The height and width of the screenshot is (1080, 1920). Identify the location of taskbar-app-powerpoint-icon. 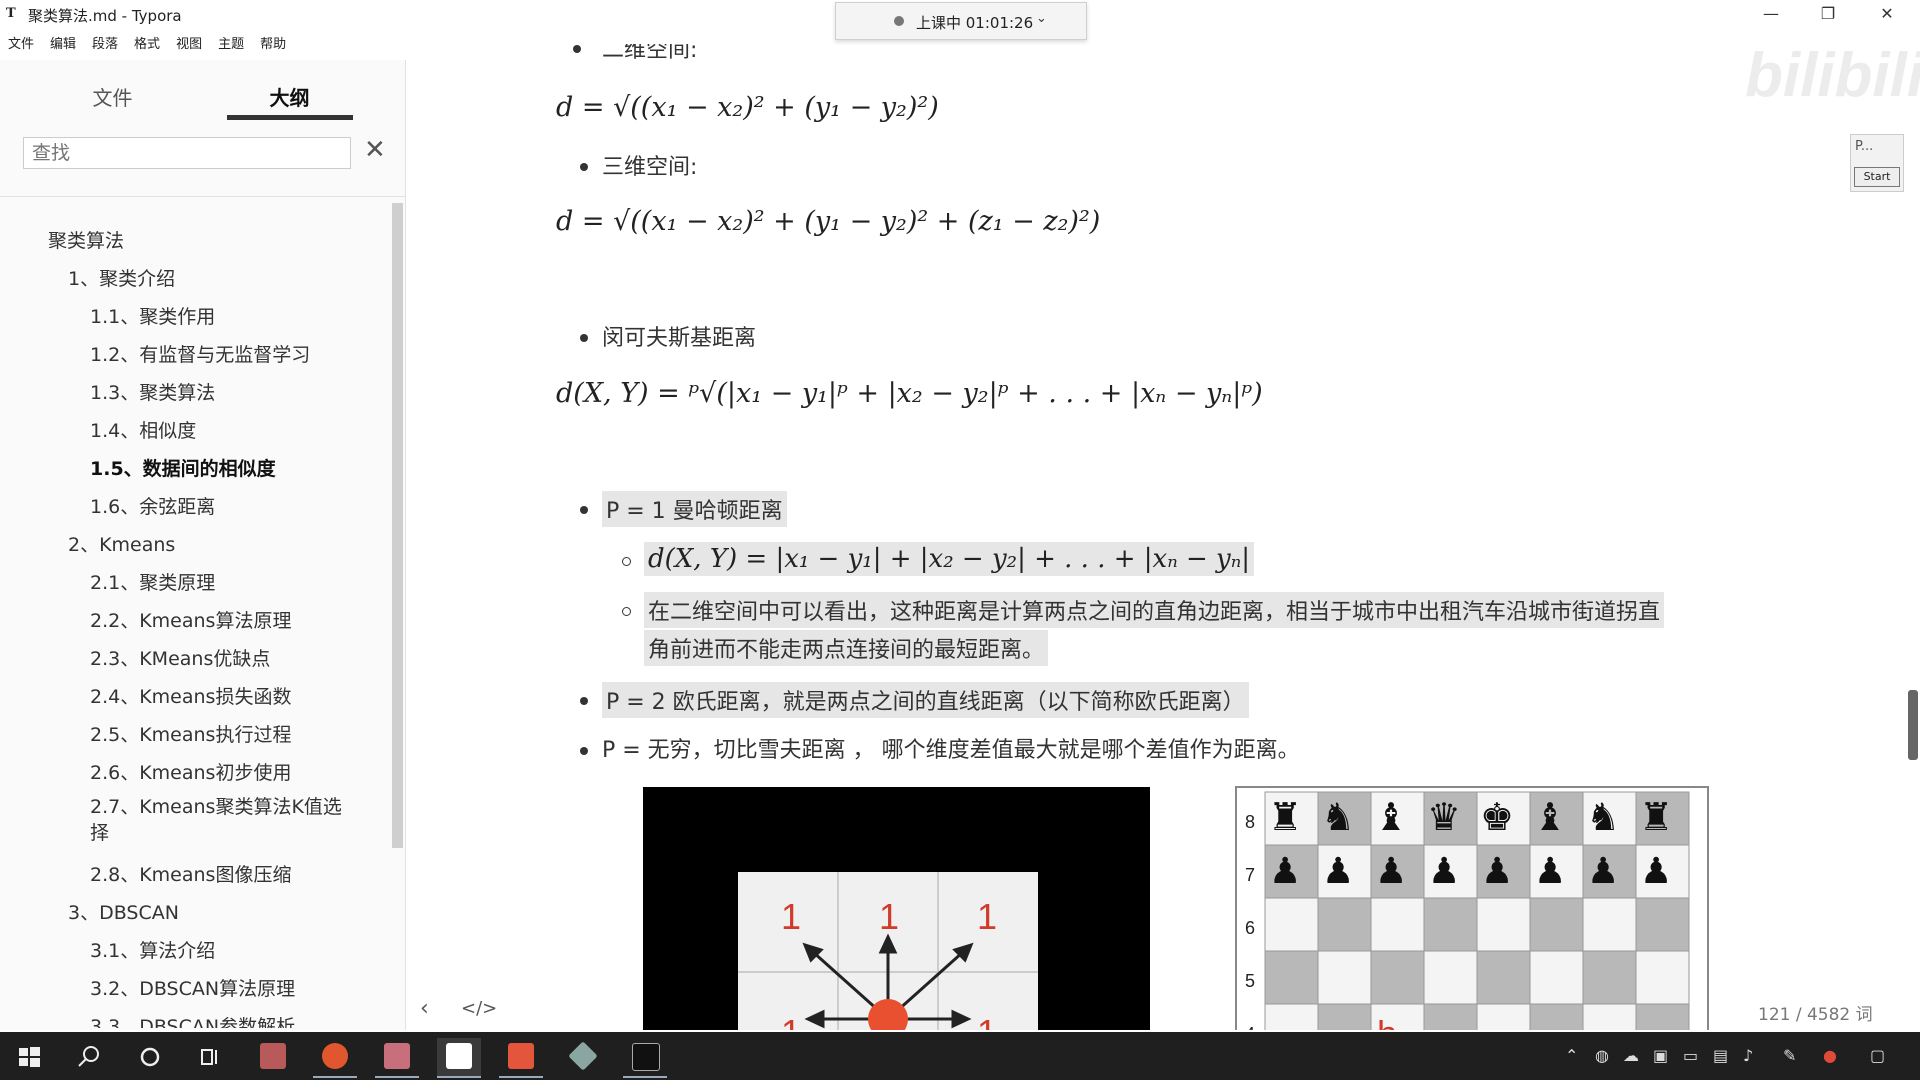
(521, 1058).